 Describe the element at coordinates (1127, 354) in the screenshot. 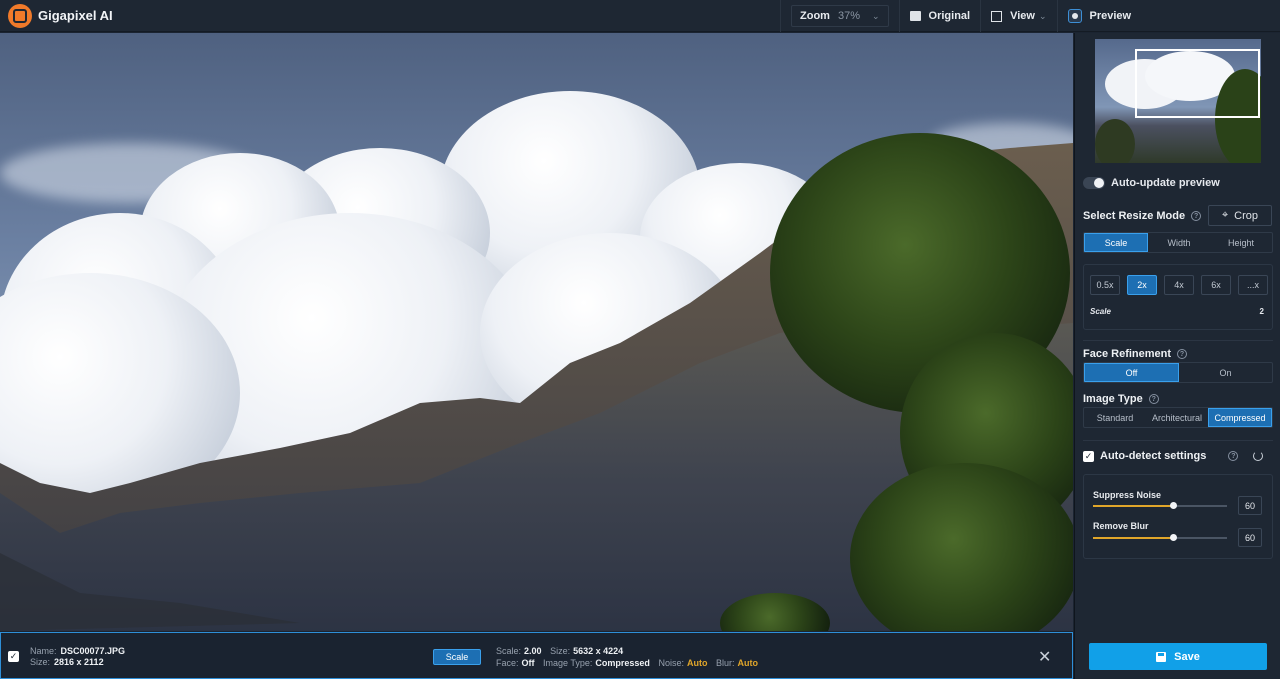

I see `face-refinement-text: Face Refinement` at that location.